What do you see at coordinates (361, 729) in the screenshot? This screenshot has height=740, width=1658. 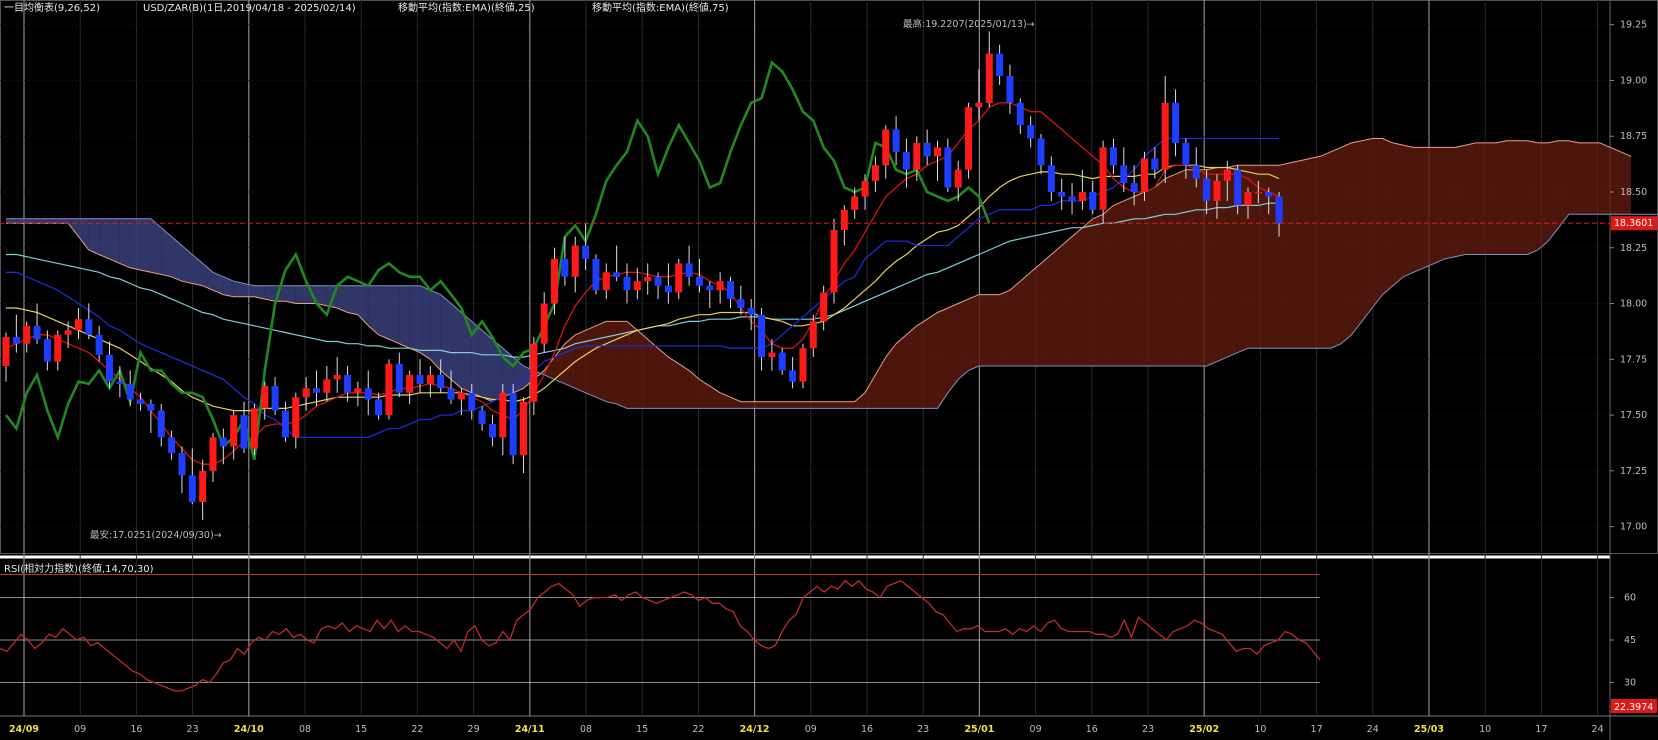 I see `x-tick-label: 15` at bounding box center [361, 729].